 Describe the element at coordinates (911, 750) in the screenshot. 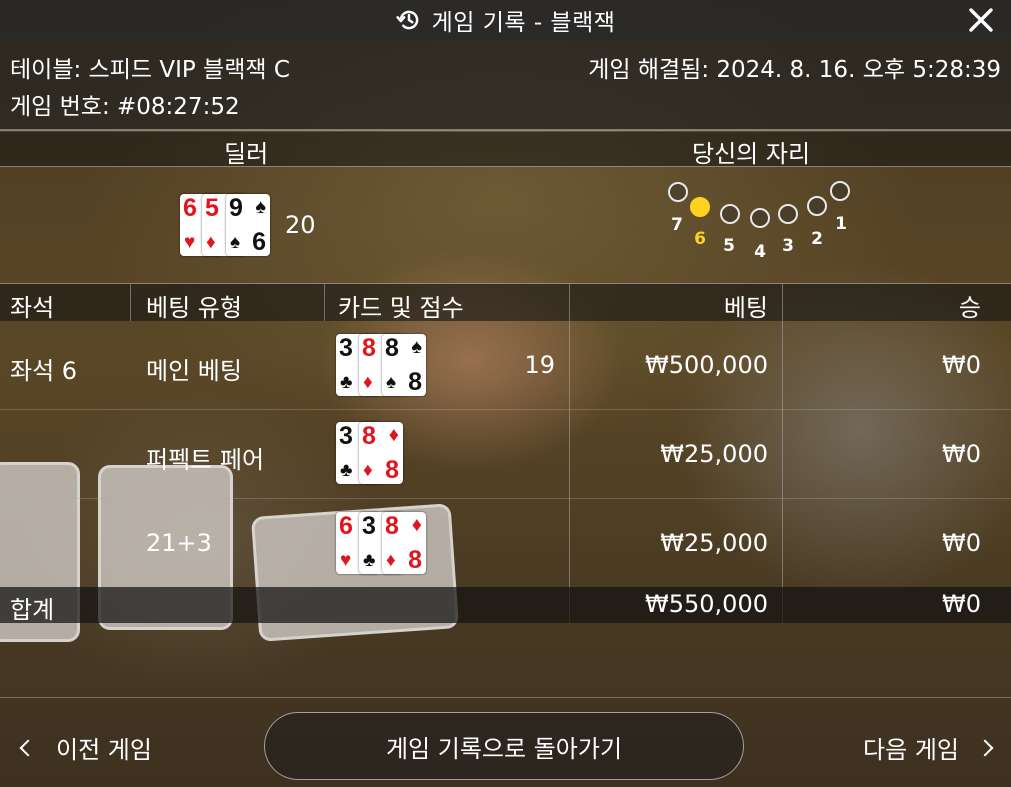

I see `next-game-label: 다음 게임` at that location.